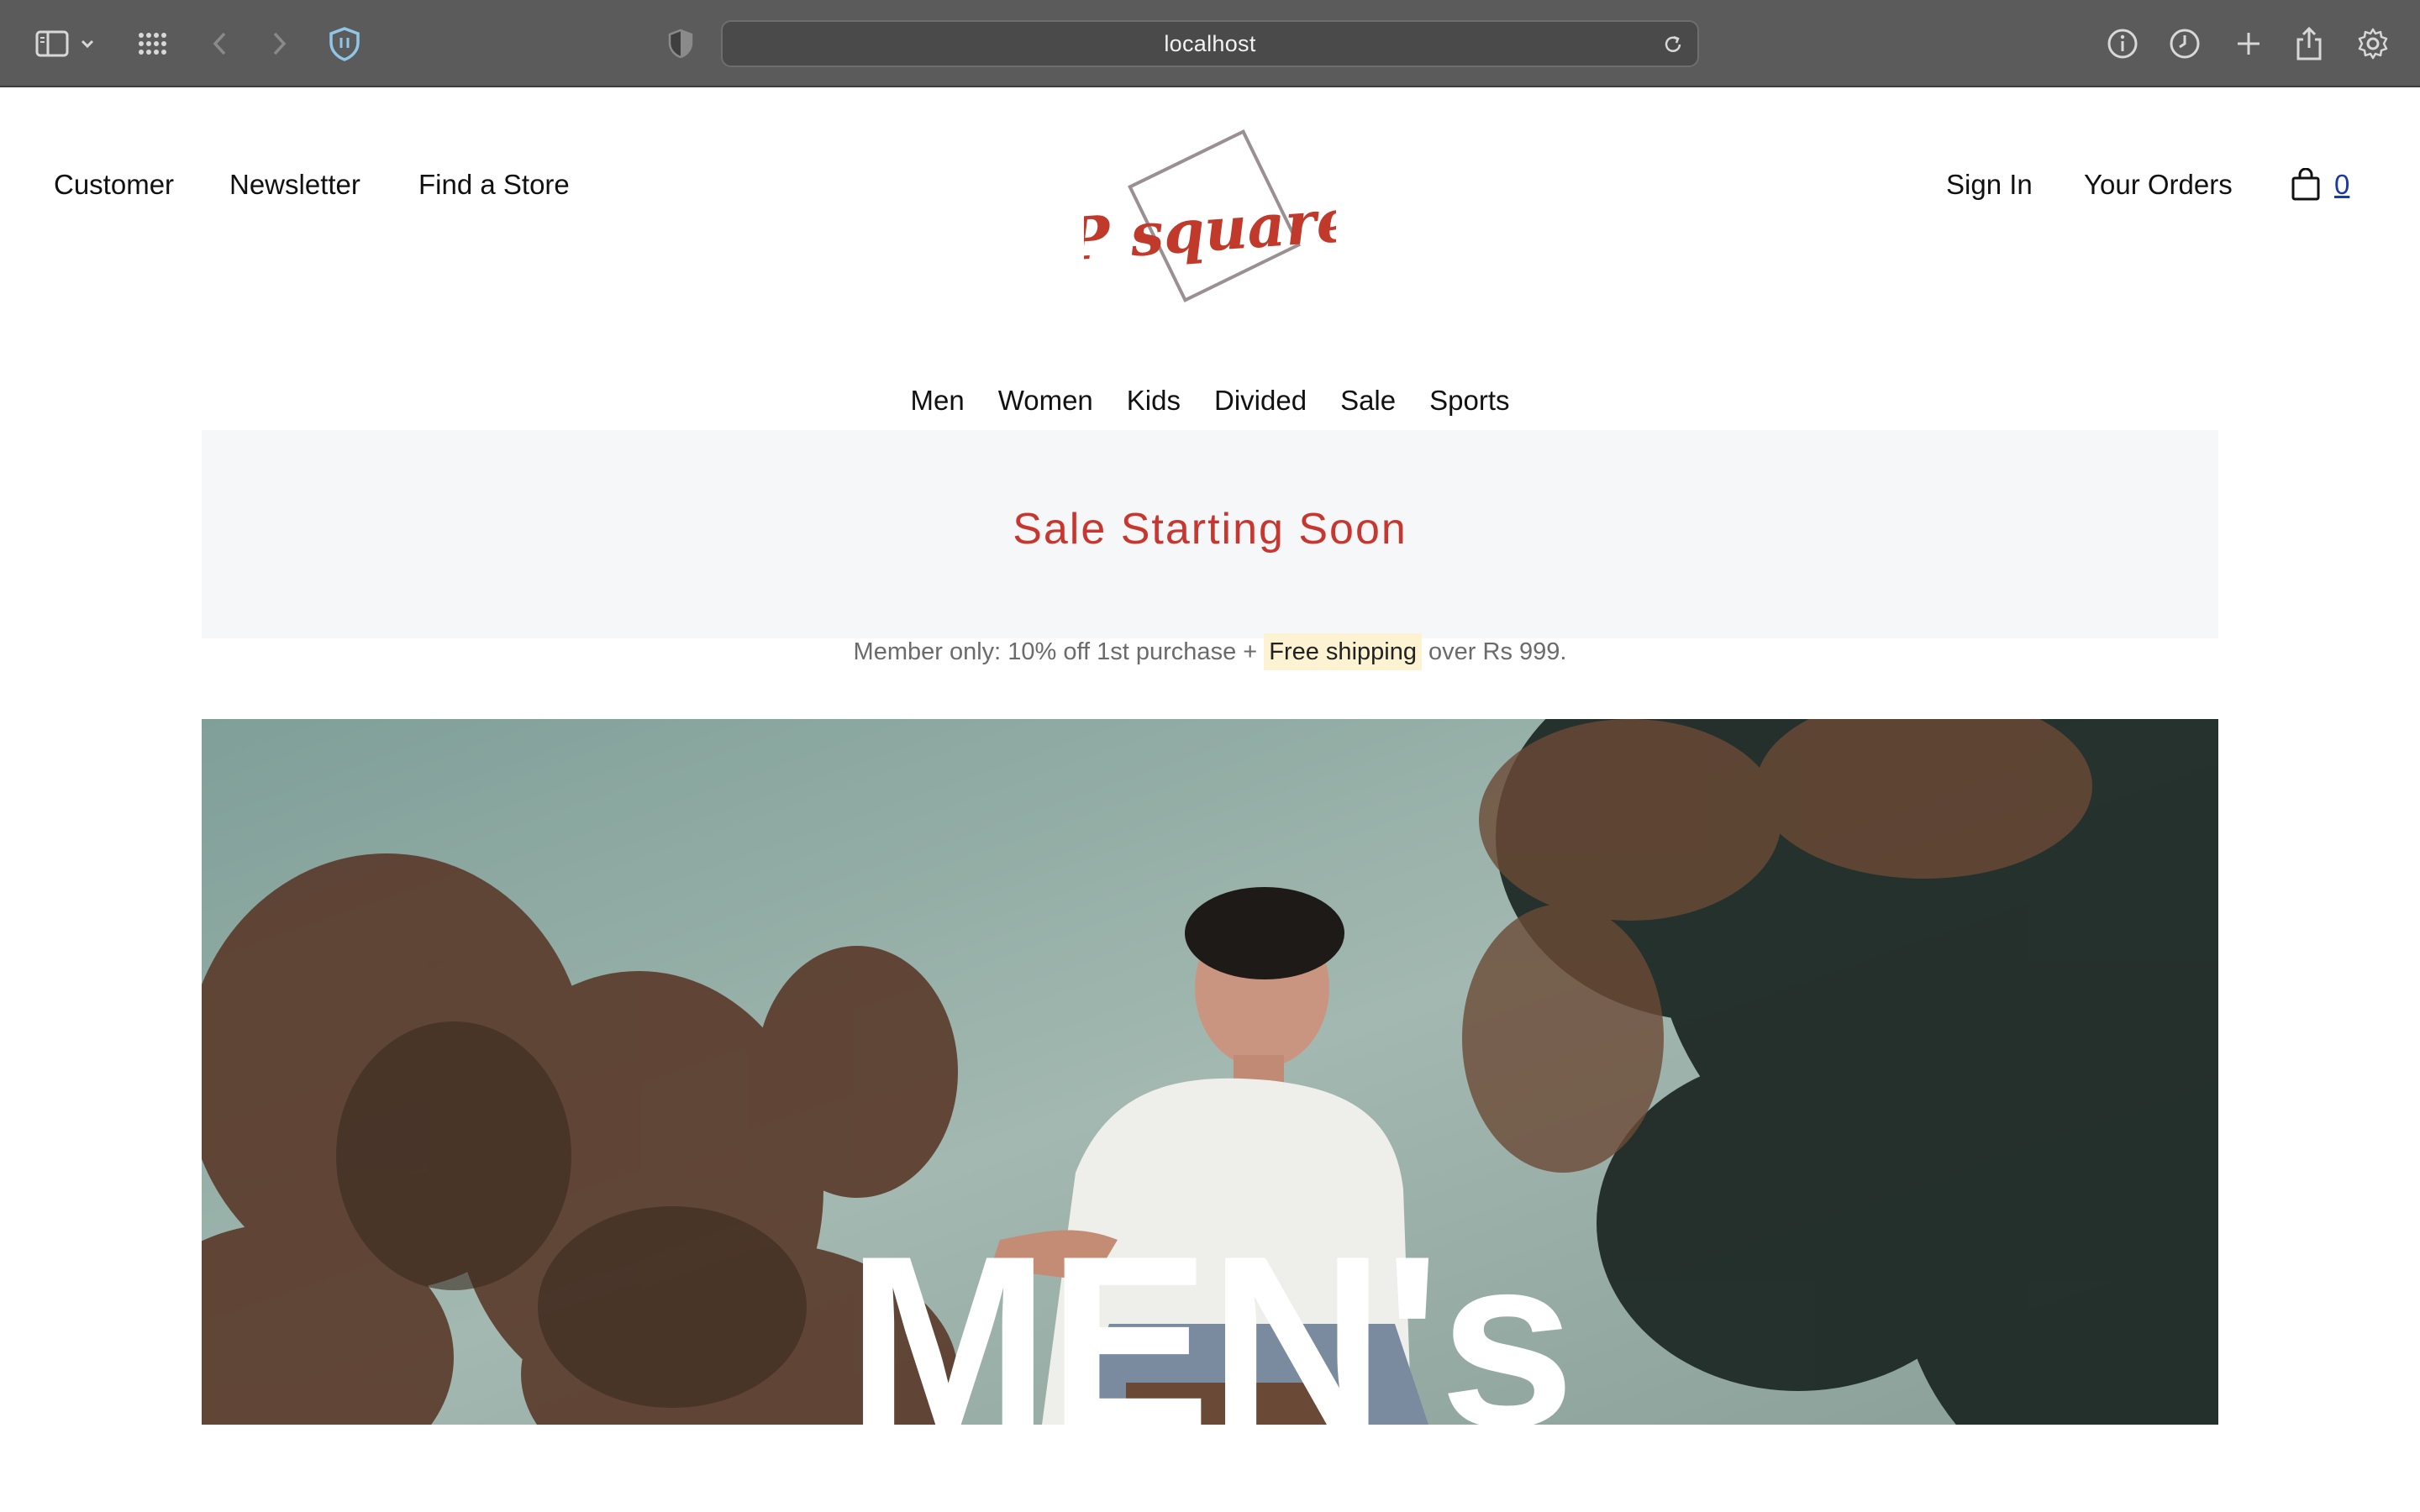 This screenshot has height=1512, width=2420. I want to click on browser-toolbar: localhost, so click(1210, 43).